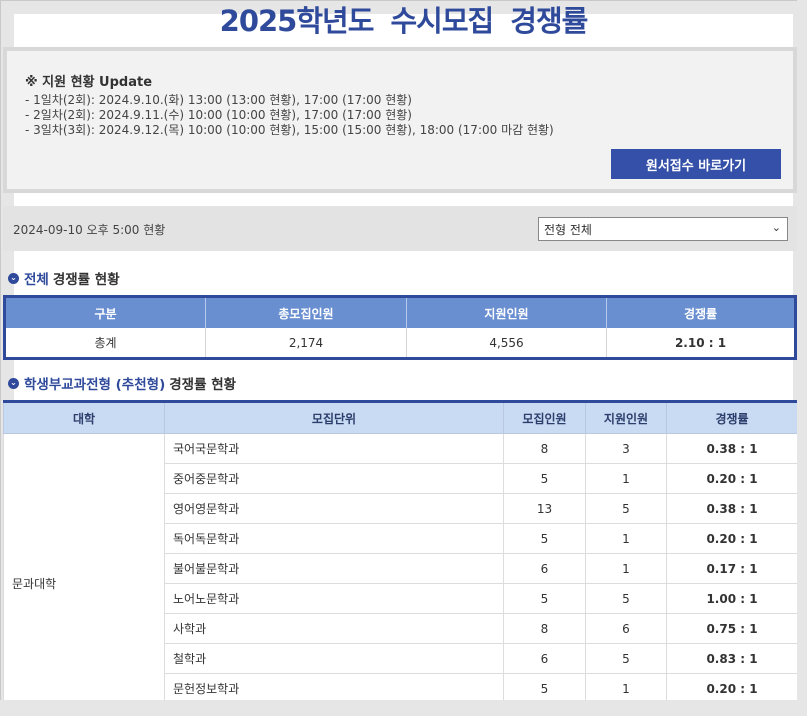 The height and width of the screenshot is (716, 807). Describe the element at coordinates (89, 230) in the screenshot. I see `status-timestamp: 2024-09-10 오후 5:00 현황` at that location.